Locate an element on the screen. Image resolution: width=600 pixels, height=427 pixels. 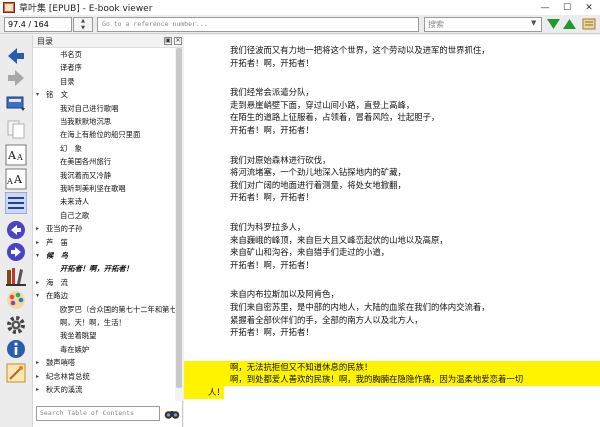
position-spinner: ▲ ▼ is located at coordinates (83, 24).